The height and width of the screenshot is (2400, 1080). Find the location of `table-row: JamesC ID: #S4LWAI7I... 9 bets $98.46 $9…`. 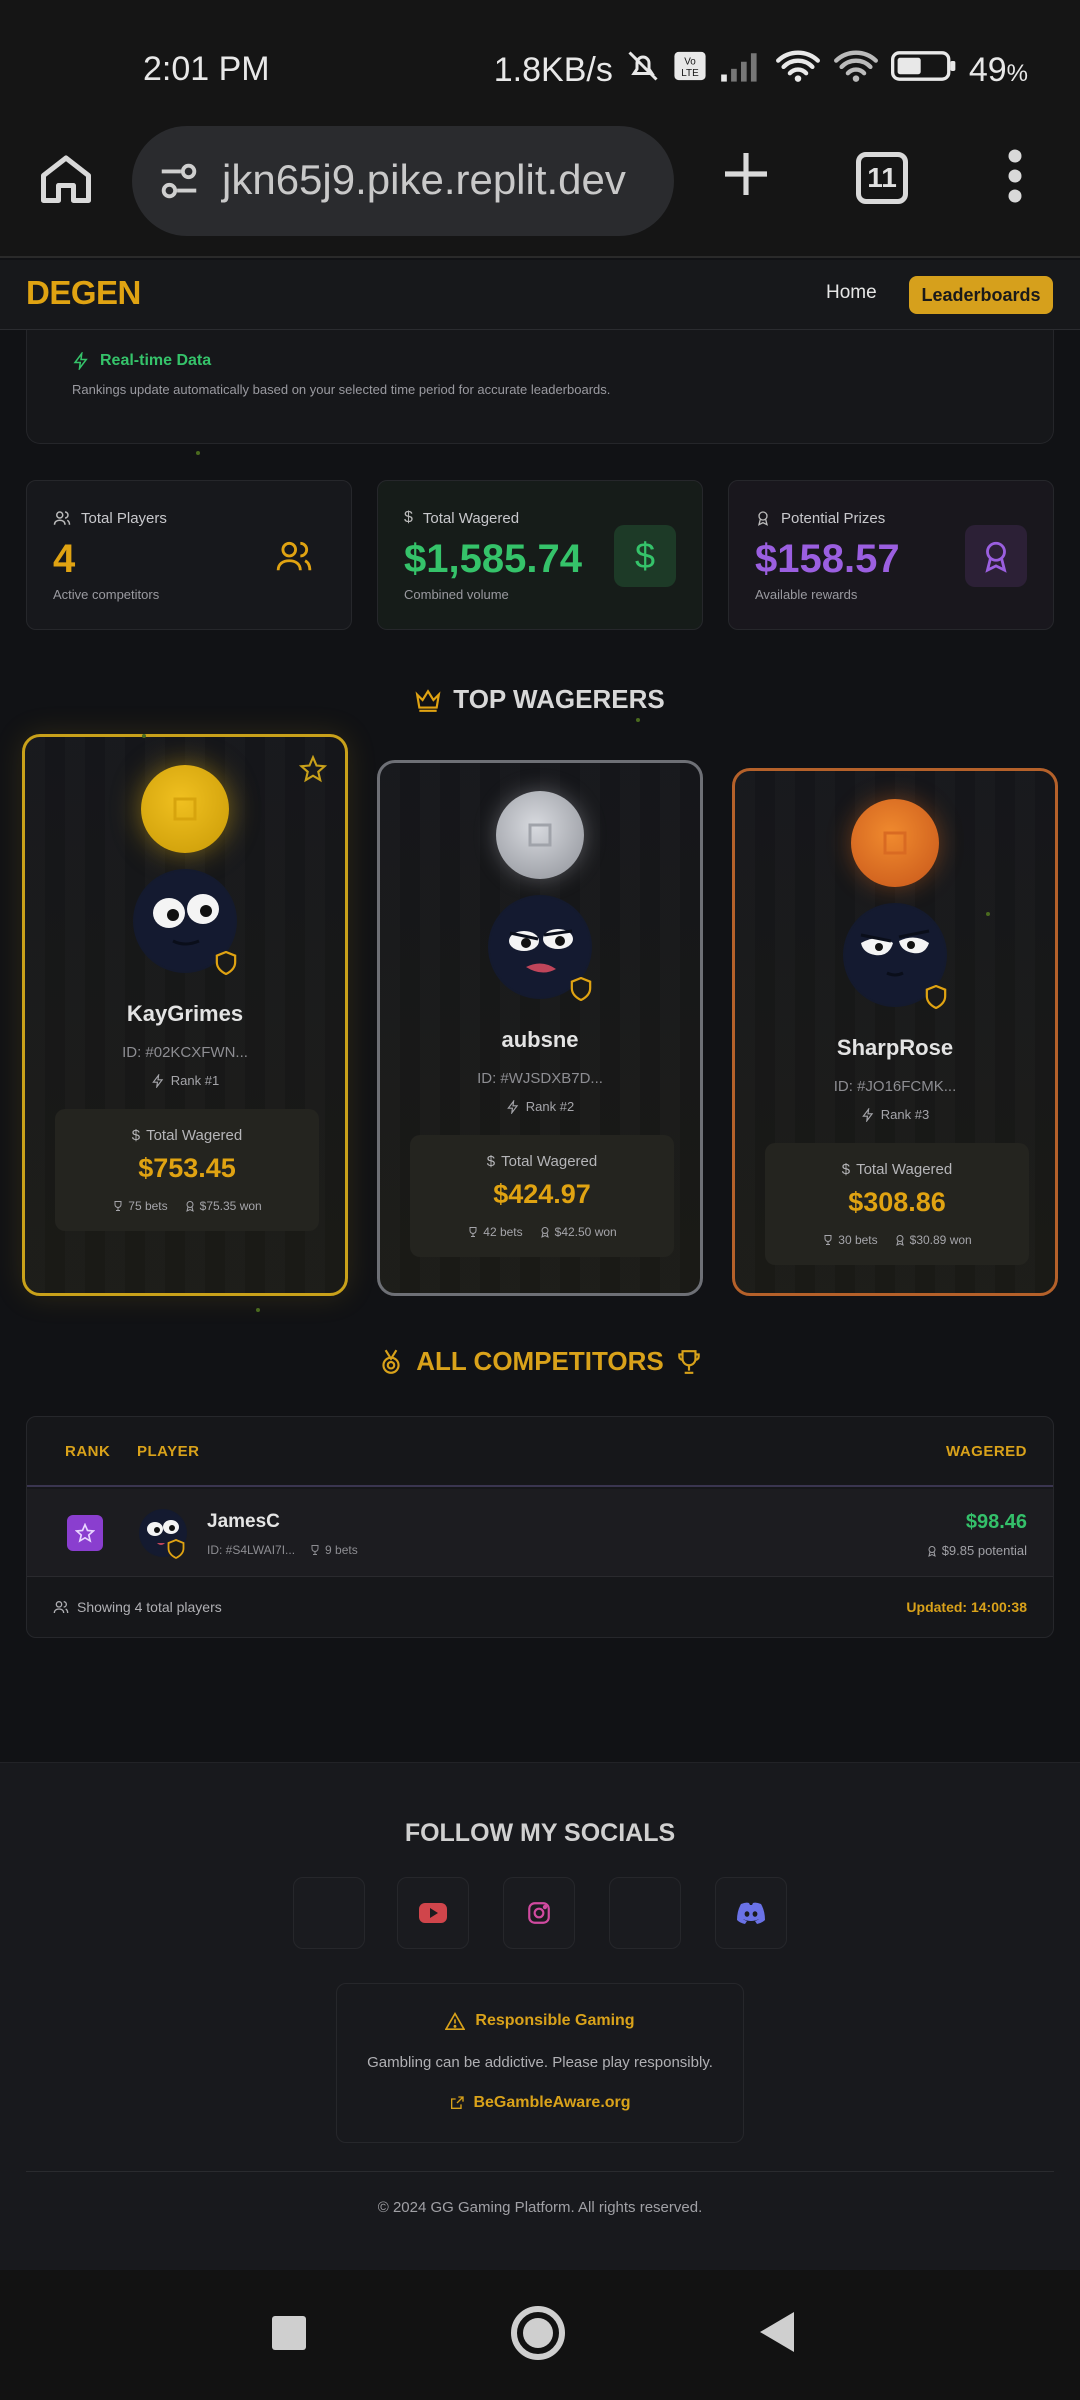

table-row: JamesC ID: #S4LWAI7I... 9 bets $98.46 $9… is located at coordinates (540, 1533).